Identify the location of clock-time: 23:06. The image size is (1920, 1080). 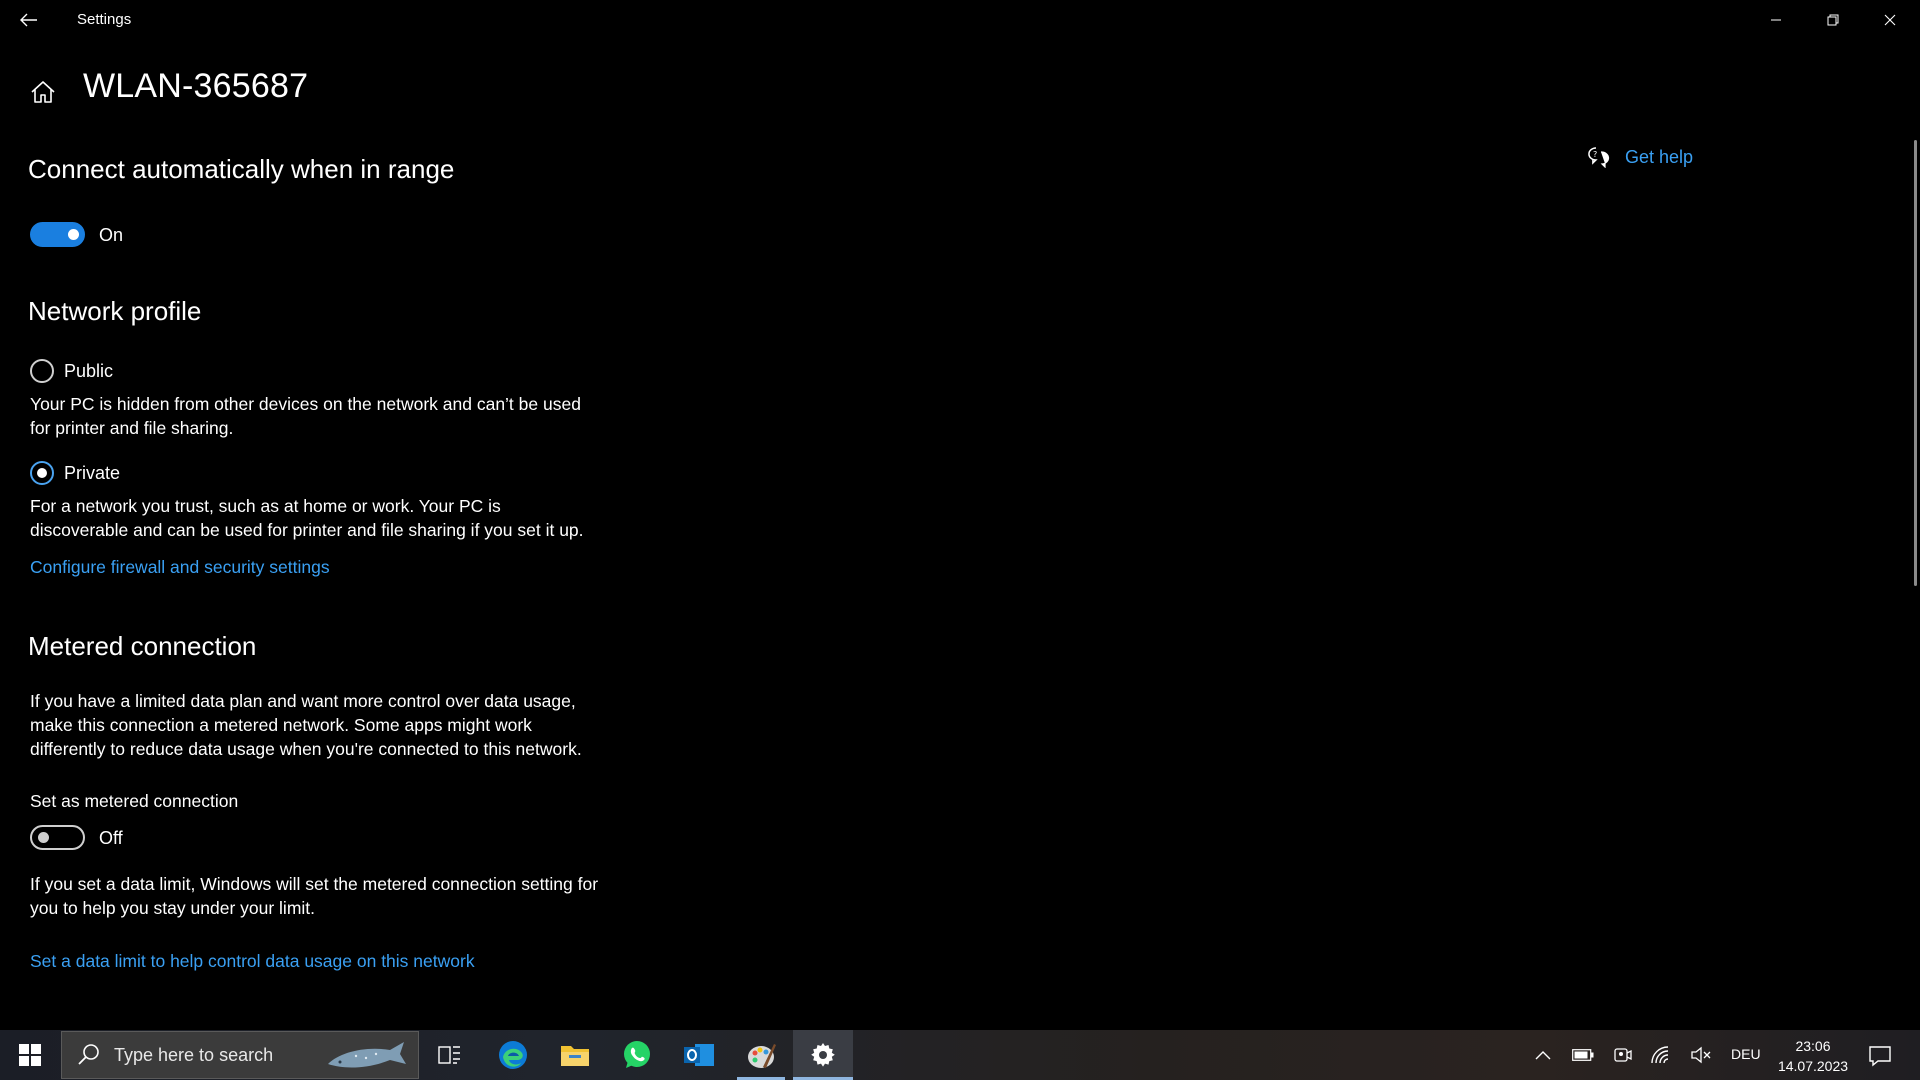
(1813, 1046).